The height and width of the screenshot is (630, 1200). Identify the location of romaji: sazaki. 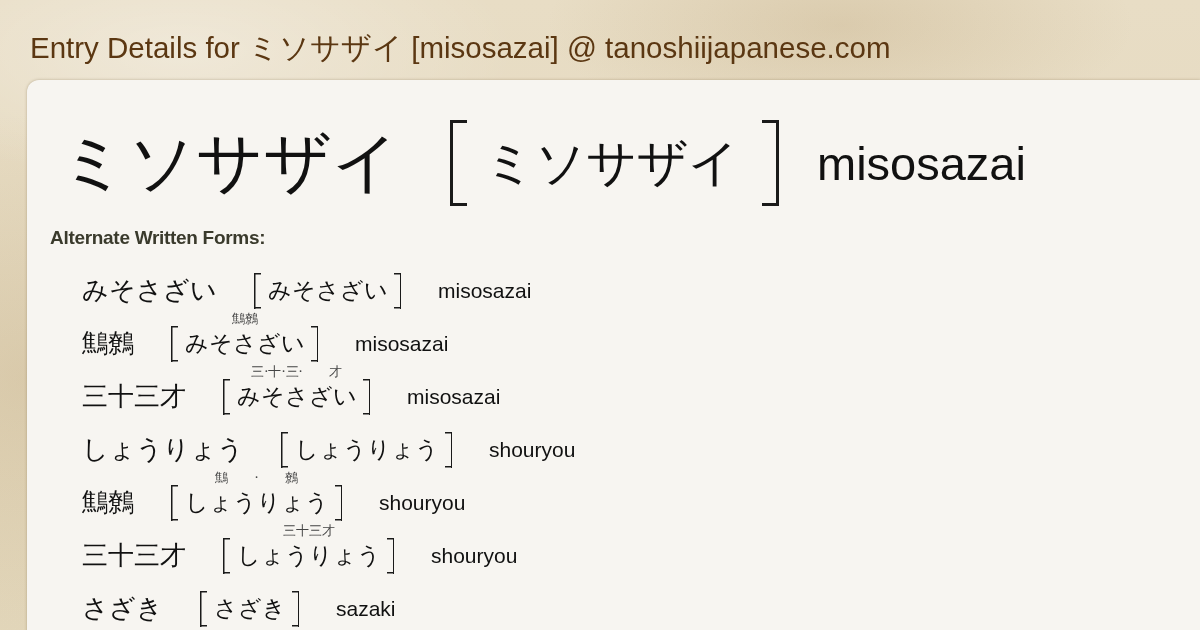
(366, 608).